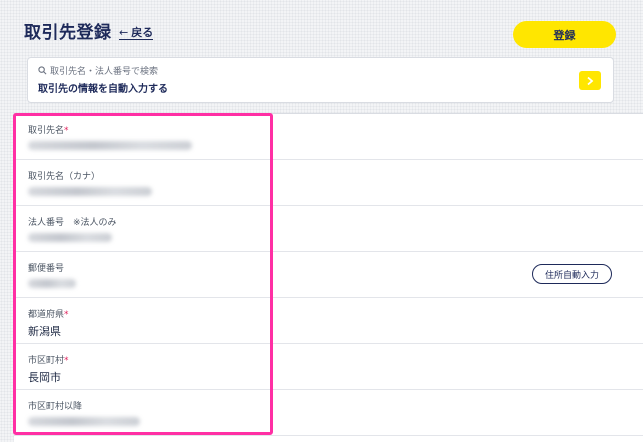 This screenshot has width=643, height=442. Describe the element at coordinates (328, 321) in the screenshot. I see `field-prefecture: 都道府県* 新潟県` at that location.